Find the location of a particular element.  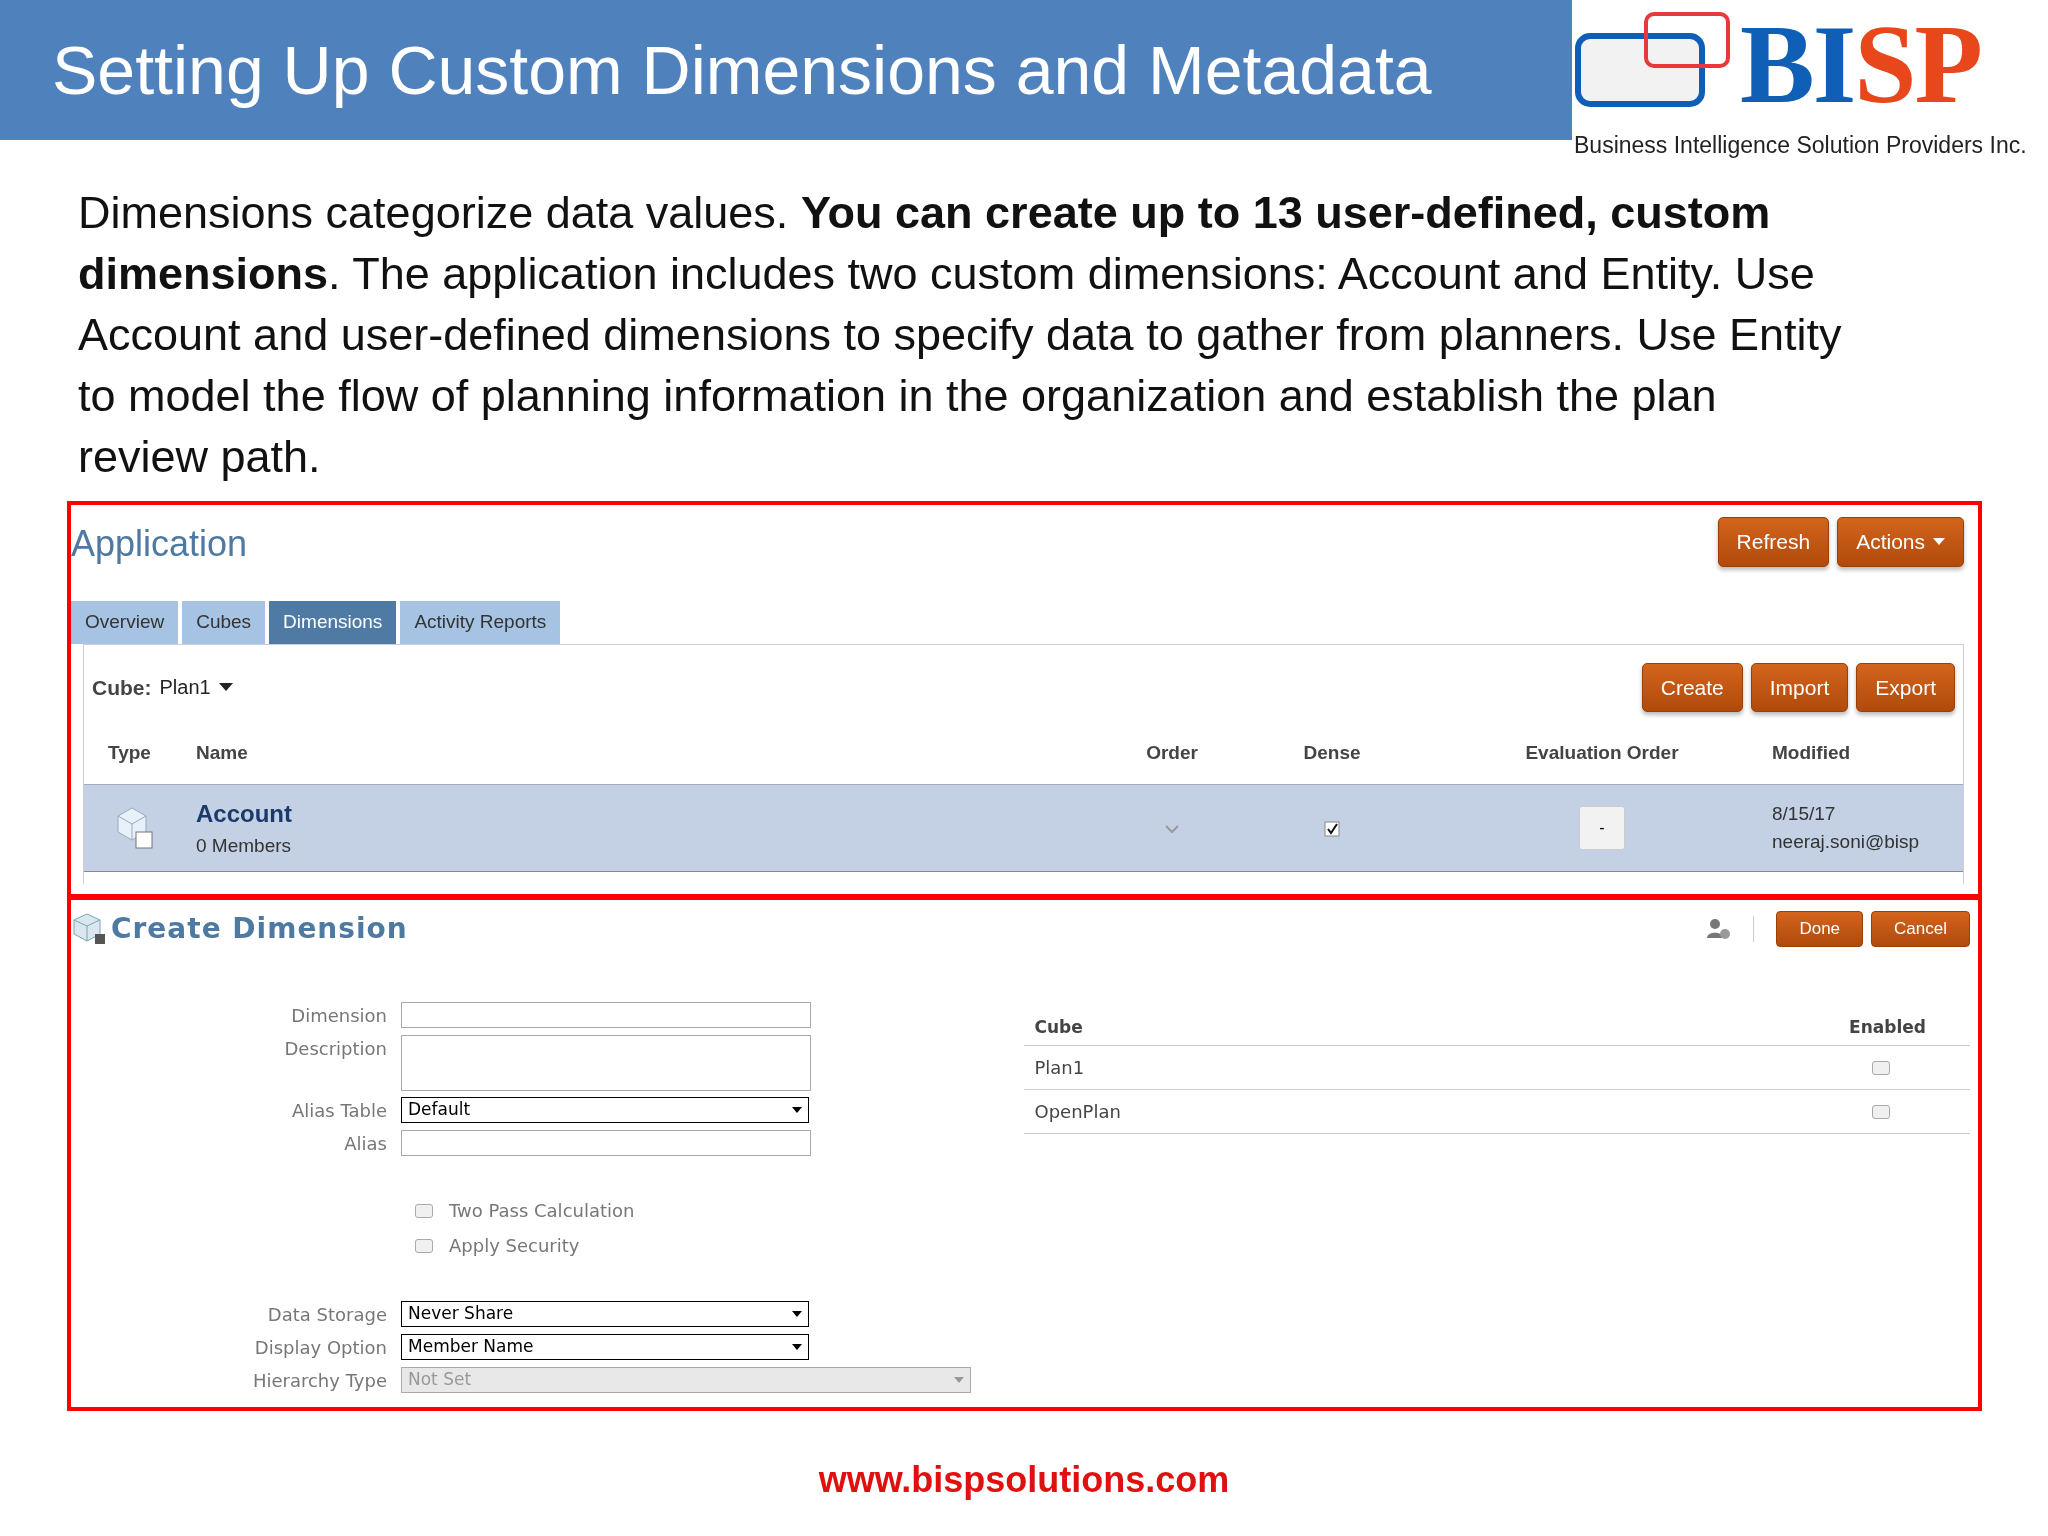

tab: Cubes is located at coordinates (224, 622).